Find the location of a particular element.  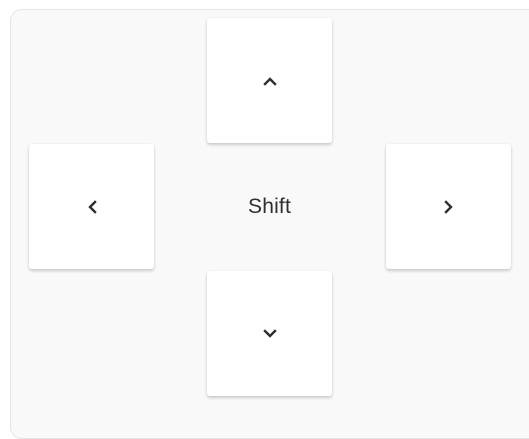

right-button is located at coordinates (448, 206).